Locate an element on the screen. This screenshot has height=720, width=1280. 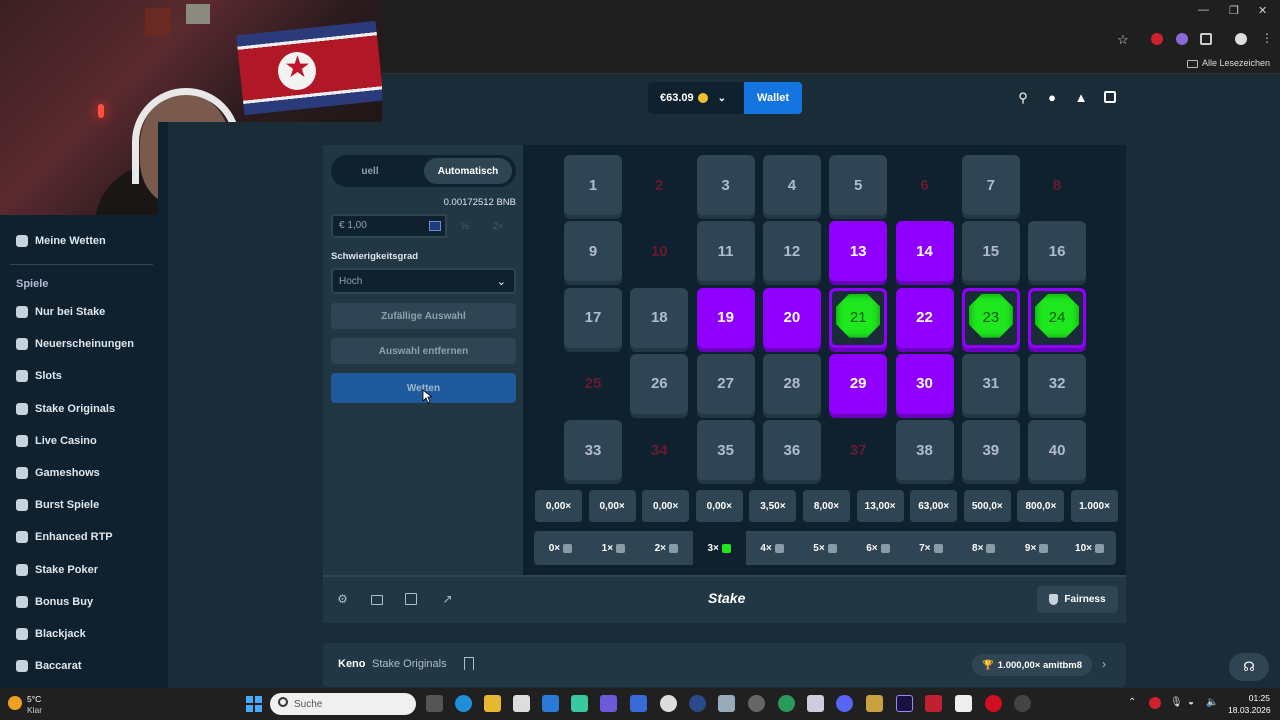
sidebar-item-bonus-buy: Bonus Buy is located at coordinates (54, 601).